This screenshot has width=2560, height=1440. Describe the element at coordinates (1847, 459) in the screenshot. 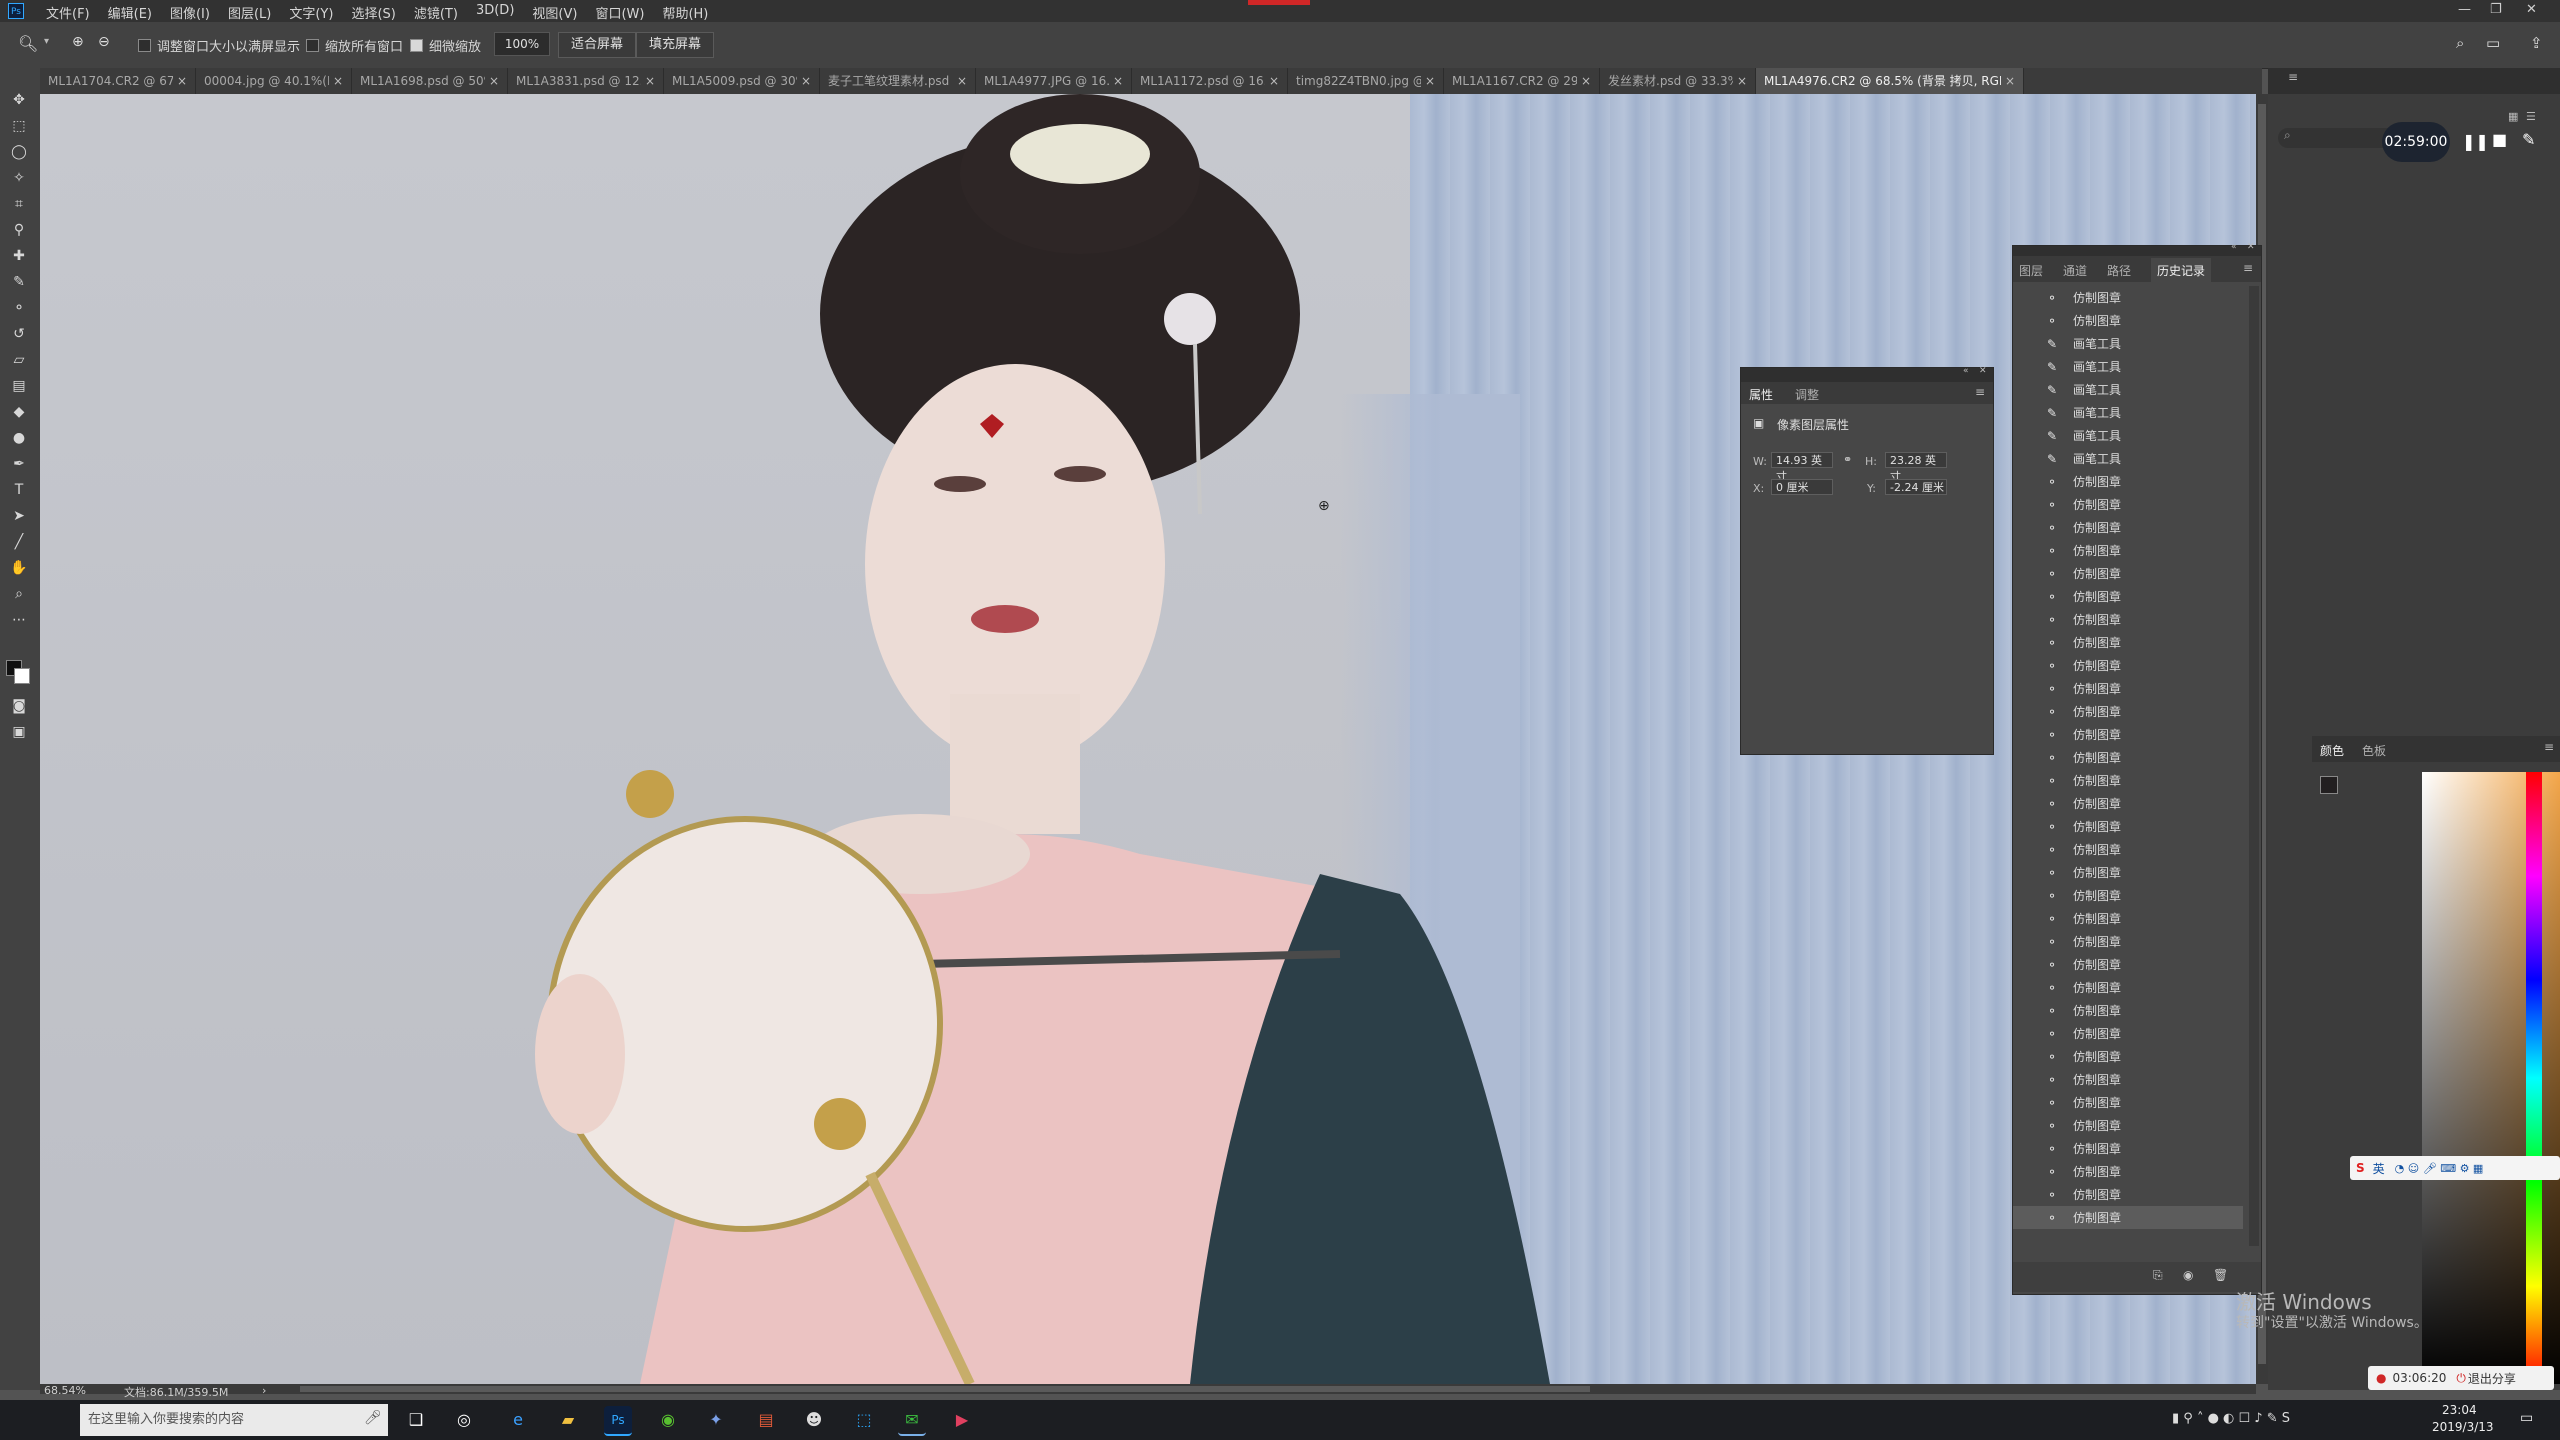

I see `link-icon: ⚭` at that location.